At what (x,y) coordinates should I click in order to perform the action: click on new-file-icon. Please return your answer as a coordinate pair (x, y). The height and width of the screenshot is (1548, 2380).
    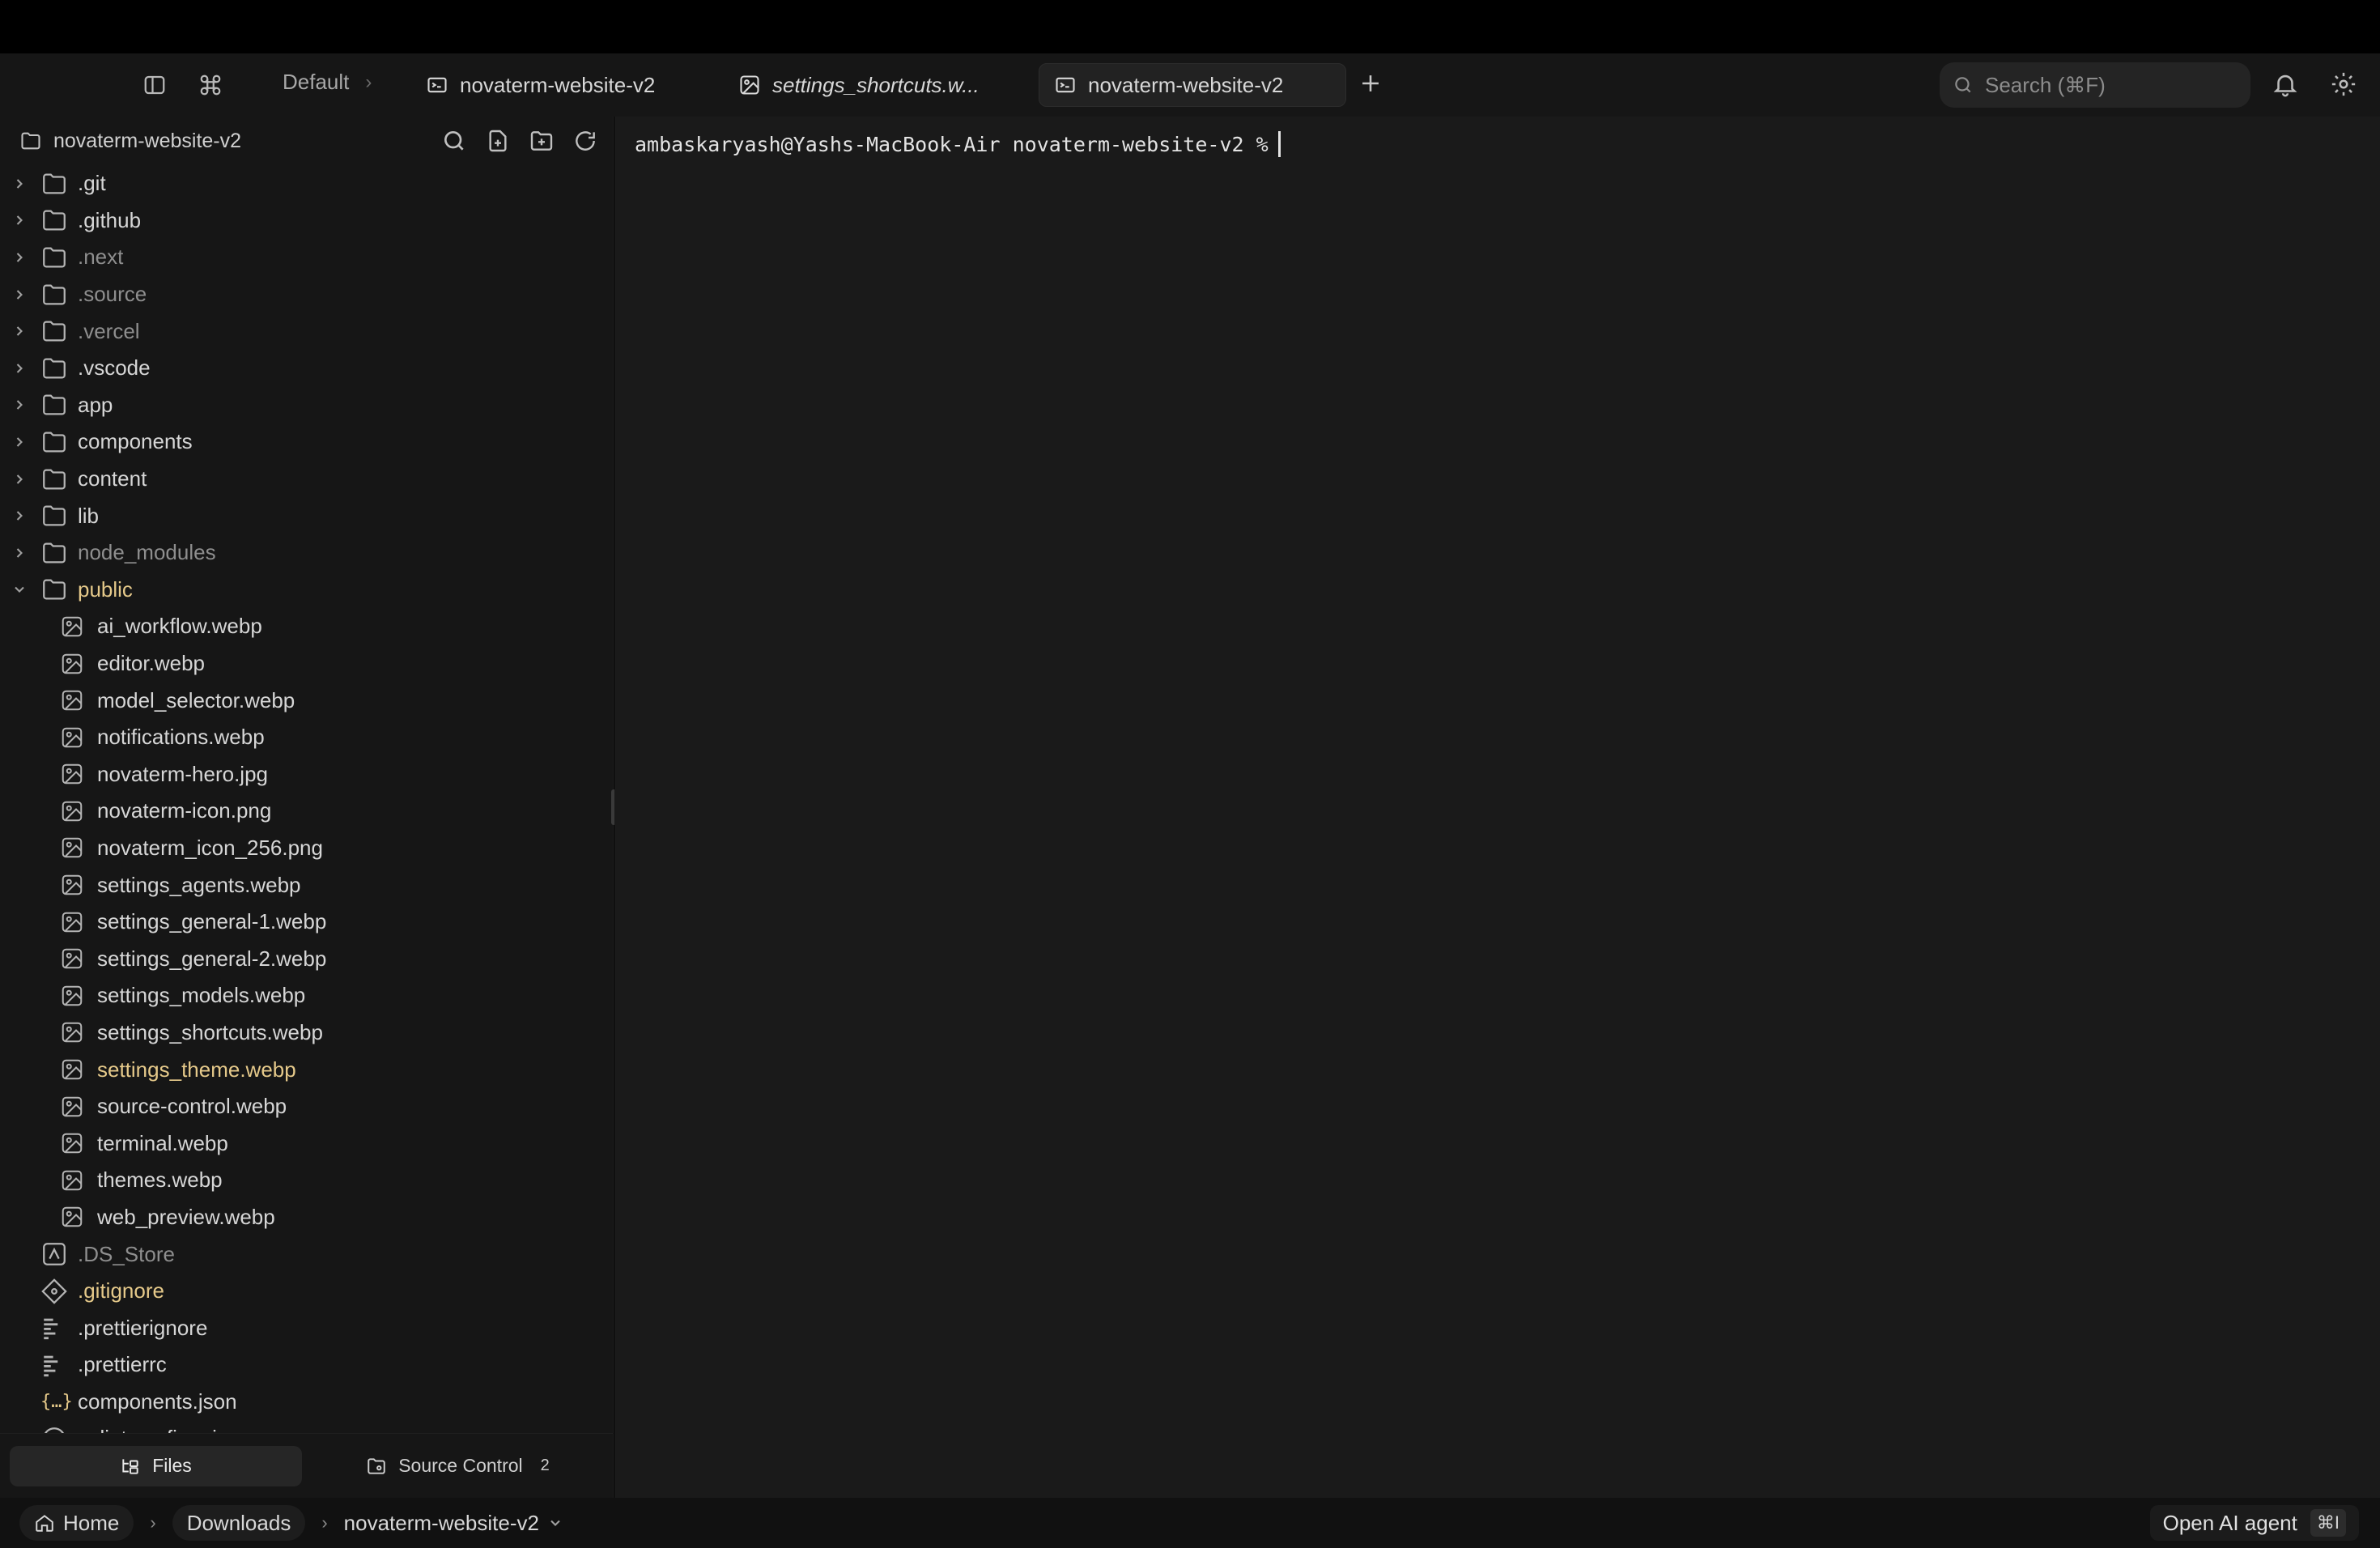
    Looking at the image, I should click on (498, 141).